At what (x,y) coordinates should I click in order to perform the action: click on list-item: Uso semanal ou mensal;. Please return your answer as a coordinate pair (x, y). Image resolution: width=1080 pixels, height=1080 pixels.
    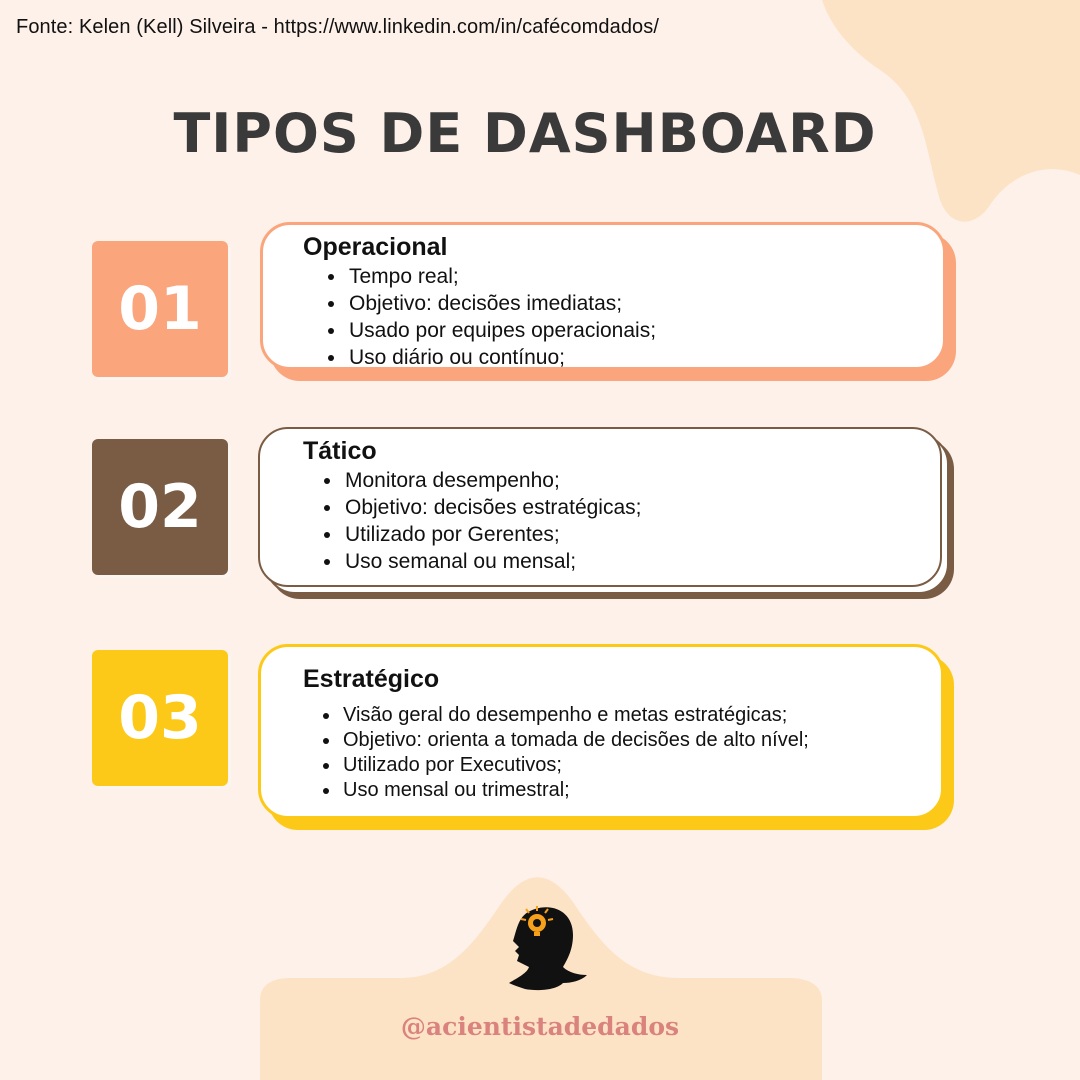
    Looking at the image, I should click on (492, 561).